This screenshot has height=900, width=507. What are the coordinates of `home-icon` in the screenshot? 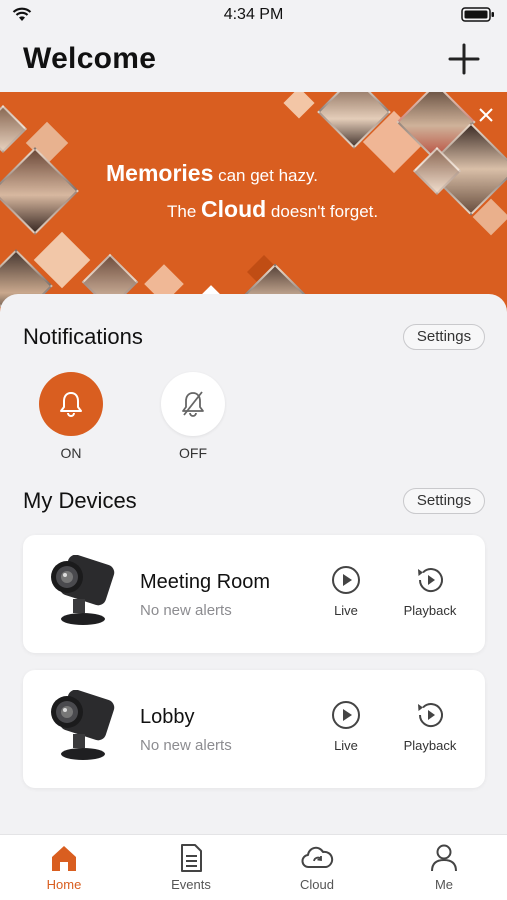 It's located at (64, 858).